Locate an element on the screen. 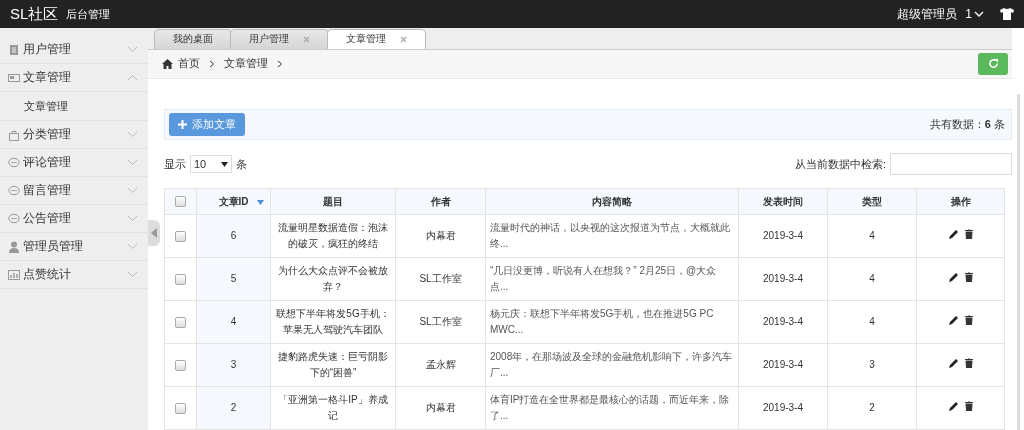  refresh-button is located at coordinates (993, 63).